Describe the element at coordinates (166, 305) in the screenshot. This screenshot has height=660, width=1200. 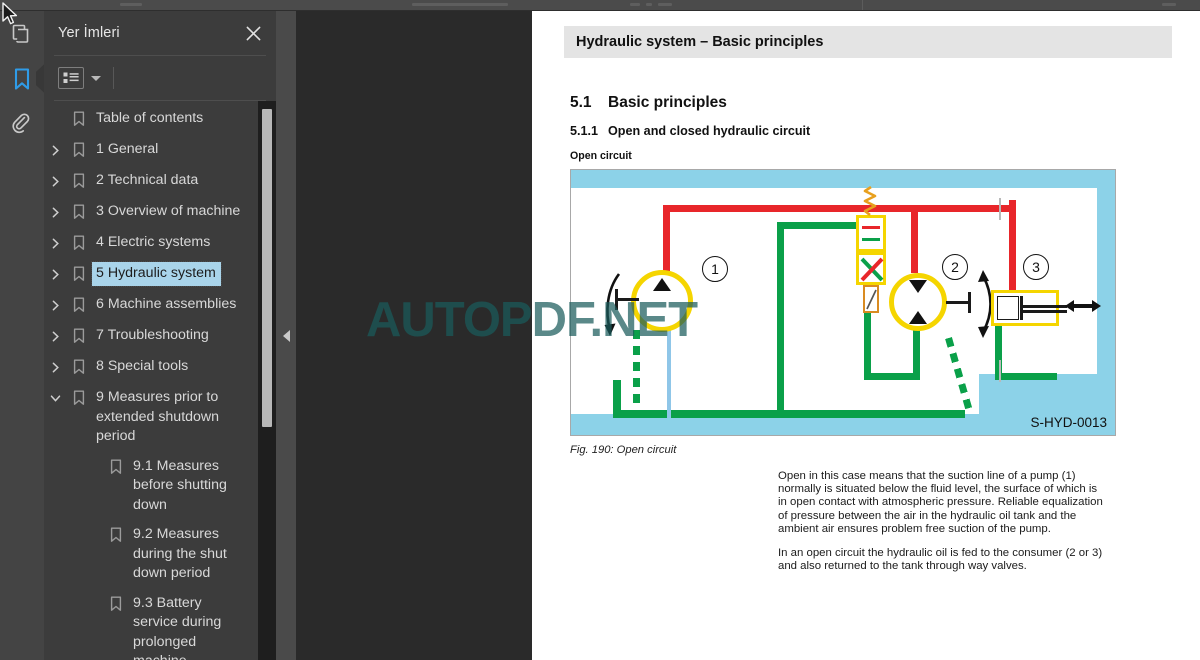
I see `bookmark-label: 6 Machine assemblies` at that location.